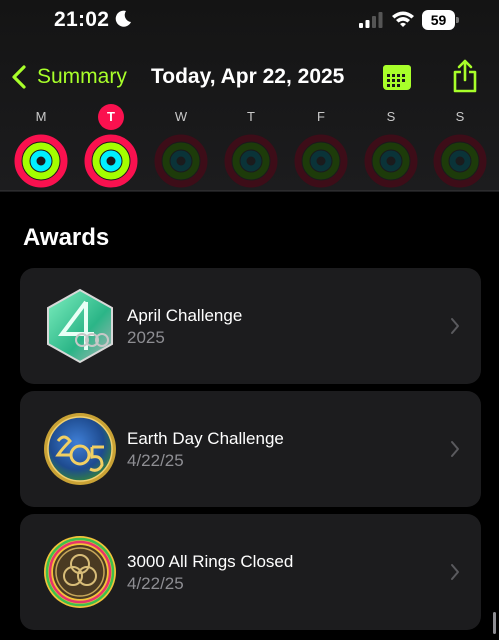 The image size is (499, 640). I want to click on cellular-signal-icon, so click(371, 20).